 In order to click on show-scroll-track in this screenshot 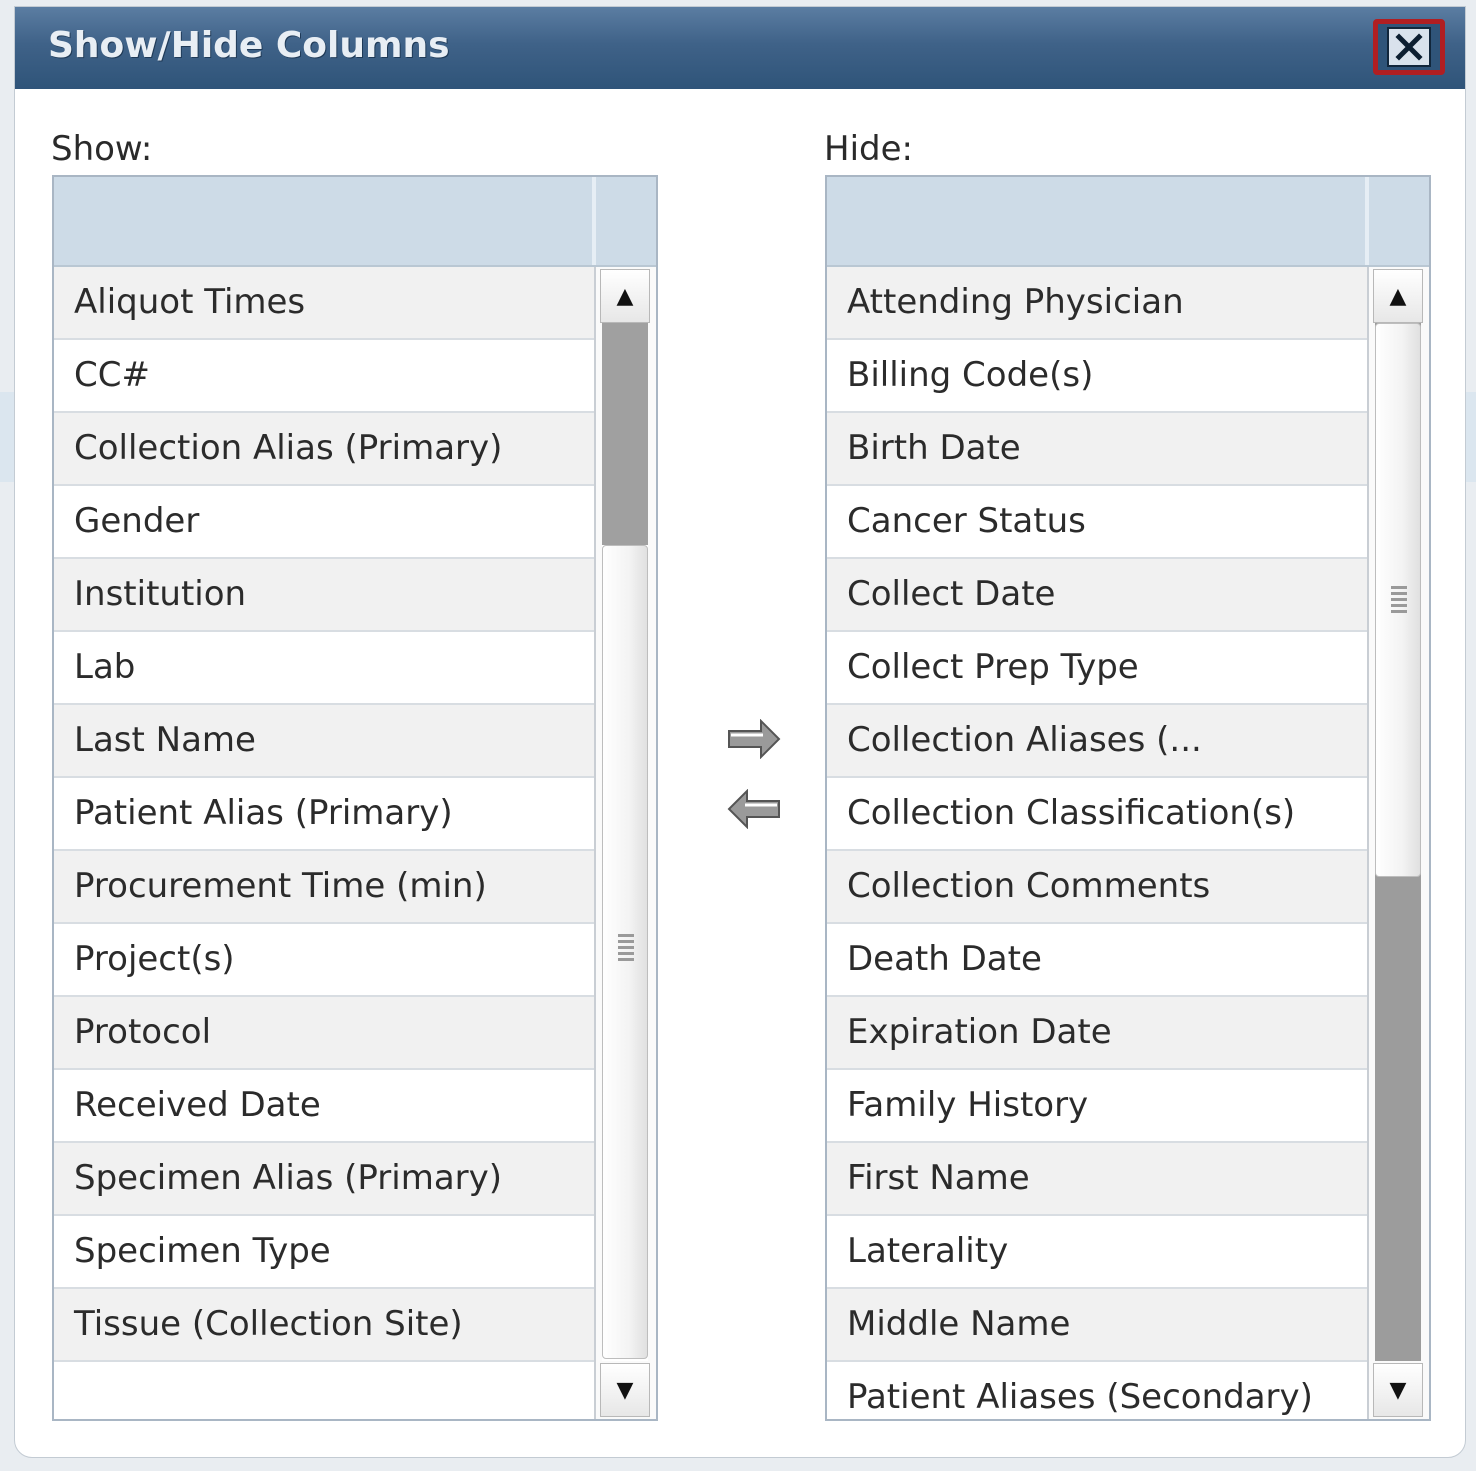, I will do `click(625, 842)`.